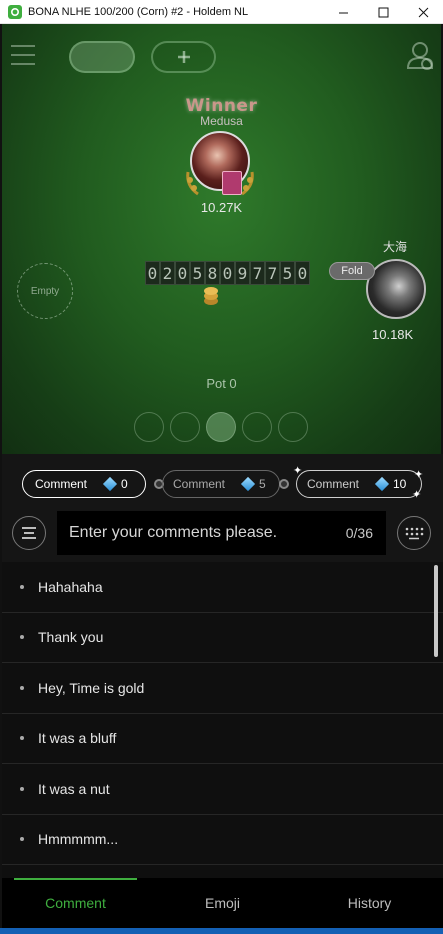  I want to click on winner-stack: 10.27K, so click(221, 207).